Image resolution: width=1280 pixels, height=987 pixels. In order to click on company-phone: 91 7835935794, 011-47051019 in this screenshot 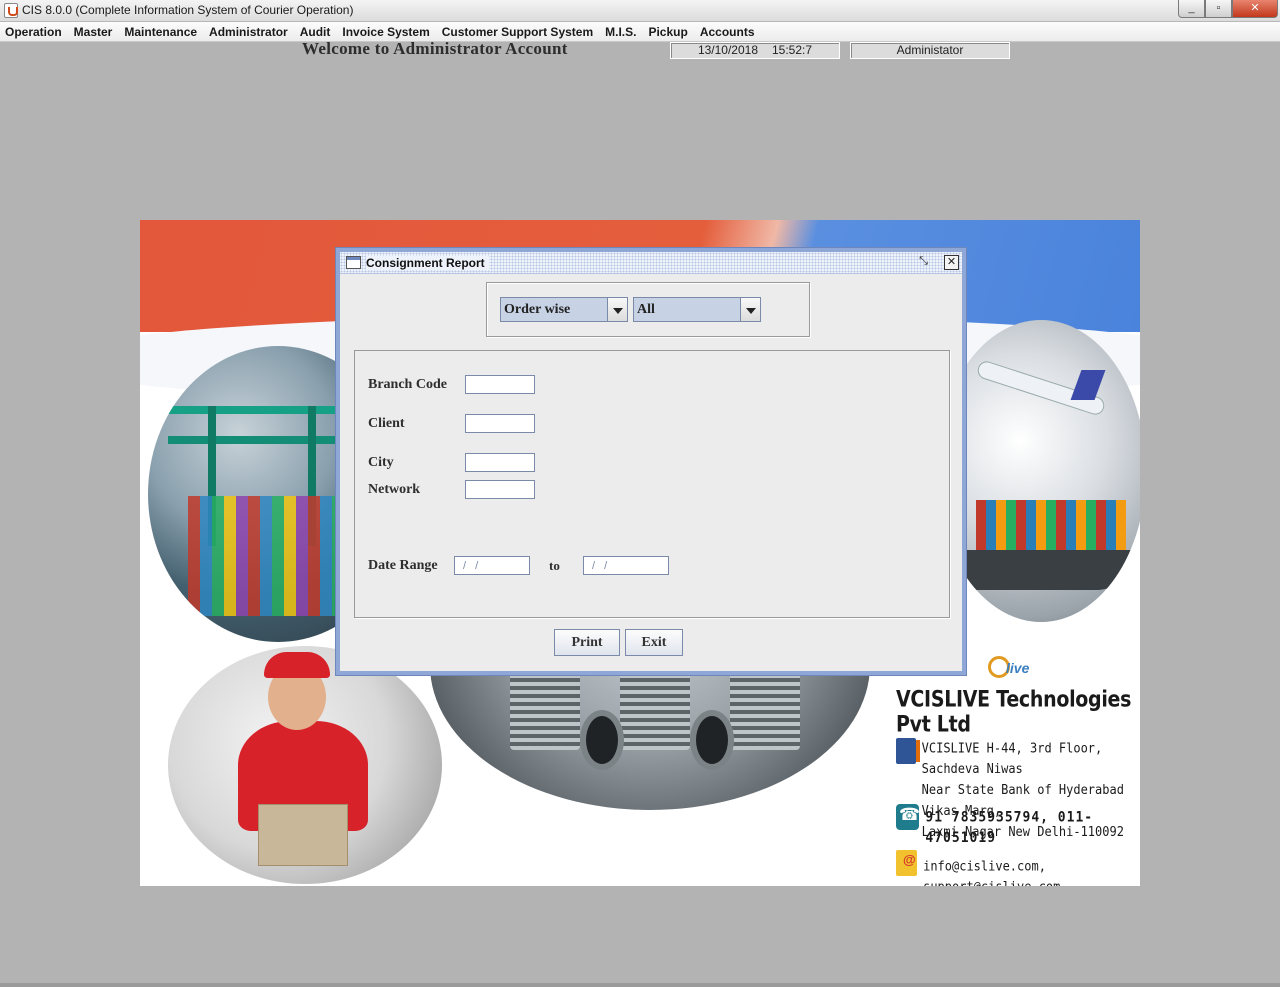, I will do `click(1018, 825)`.